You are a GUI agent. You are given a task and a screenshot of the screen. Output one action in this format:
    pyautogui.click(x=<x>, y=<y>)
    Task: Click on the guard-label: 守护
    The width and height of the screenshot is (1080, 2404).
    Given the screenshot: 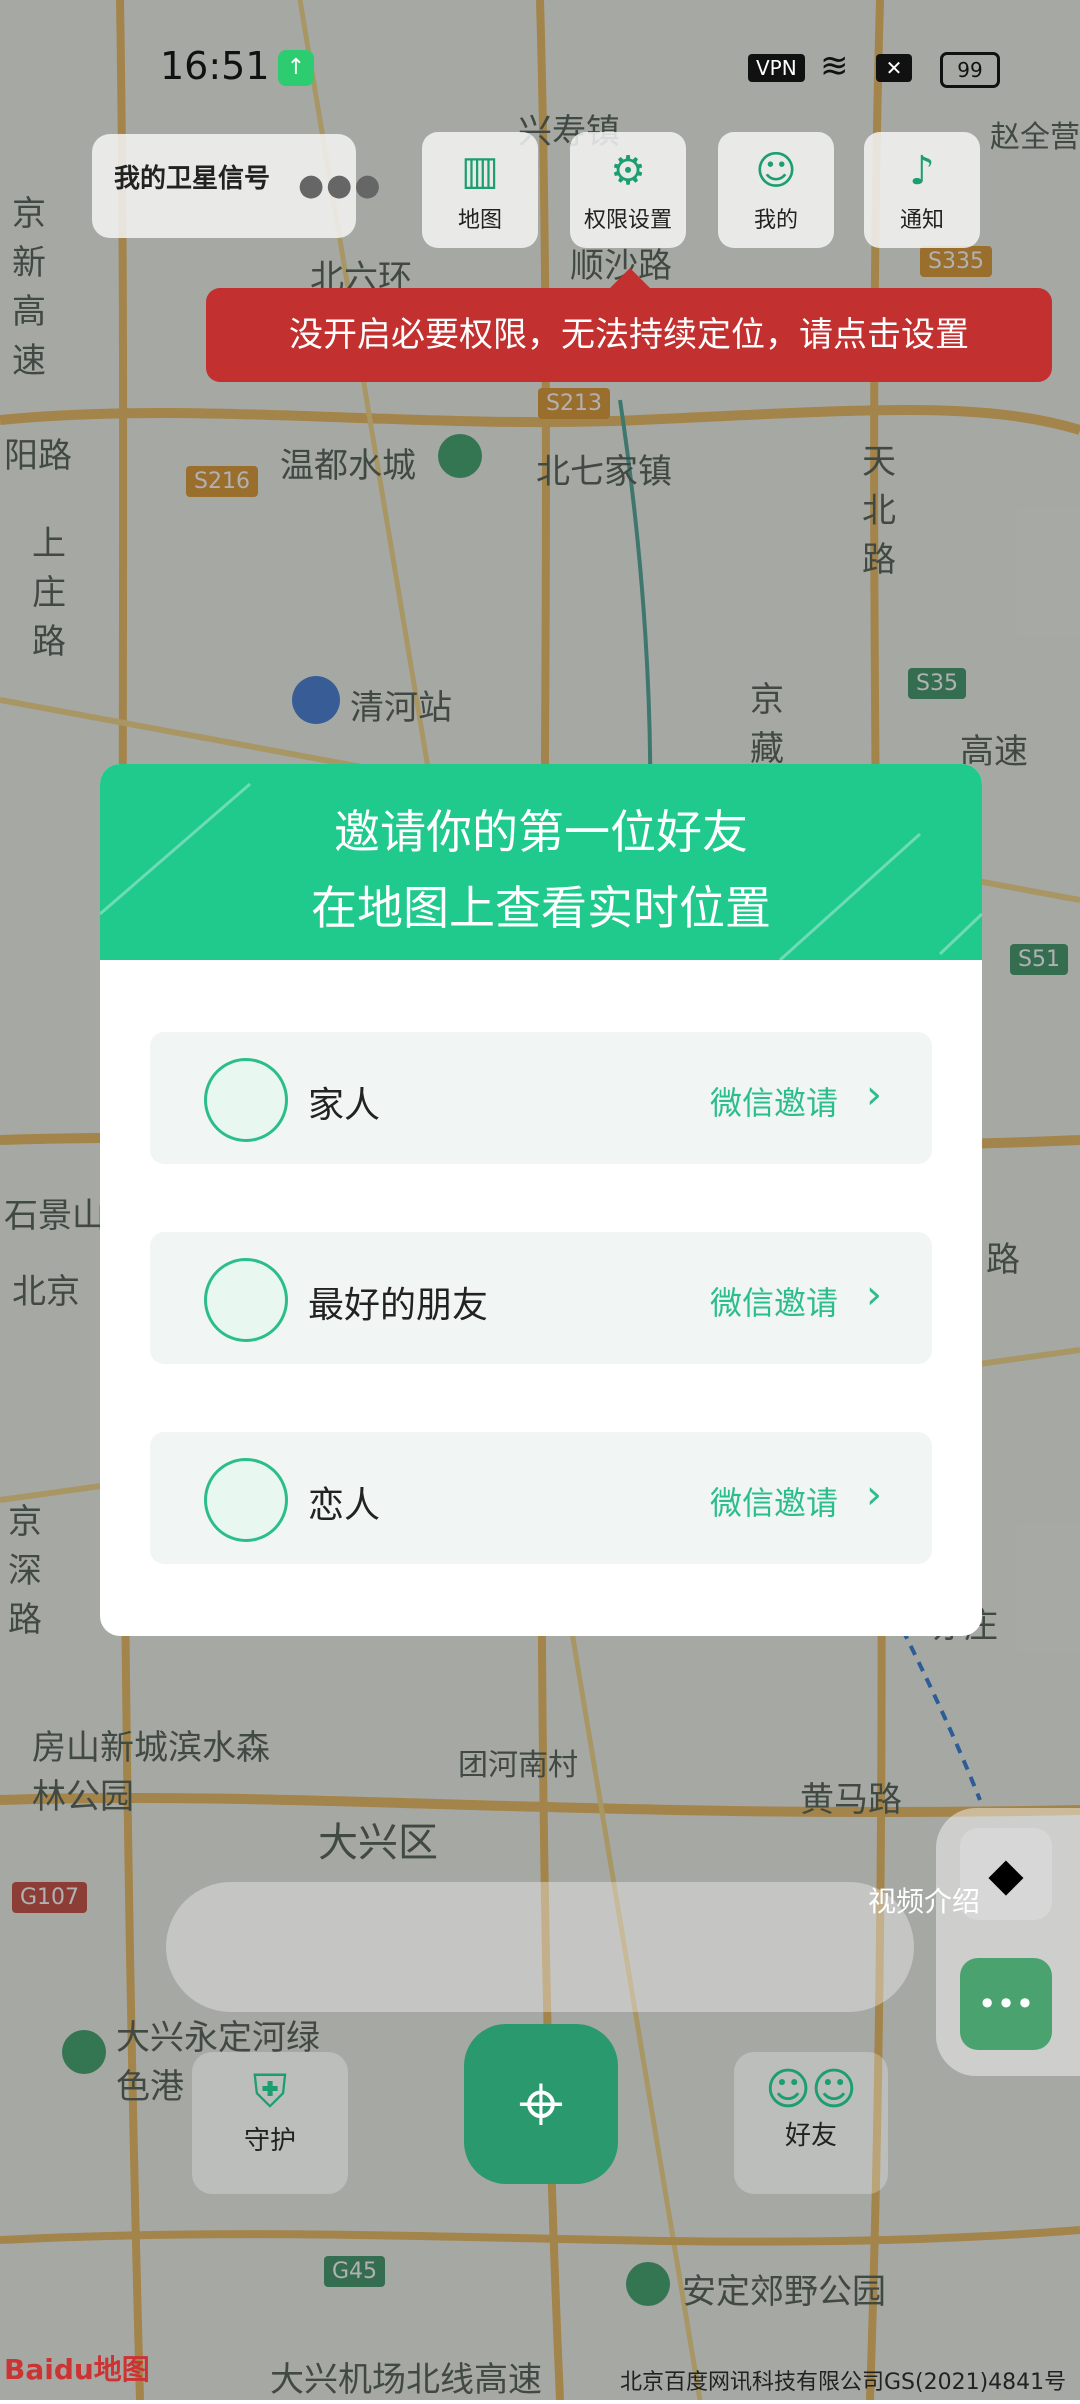 What is the action you would take?
    pyautogui.click(x=269, y=2141)
    